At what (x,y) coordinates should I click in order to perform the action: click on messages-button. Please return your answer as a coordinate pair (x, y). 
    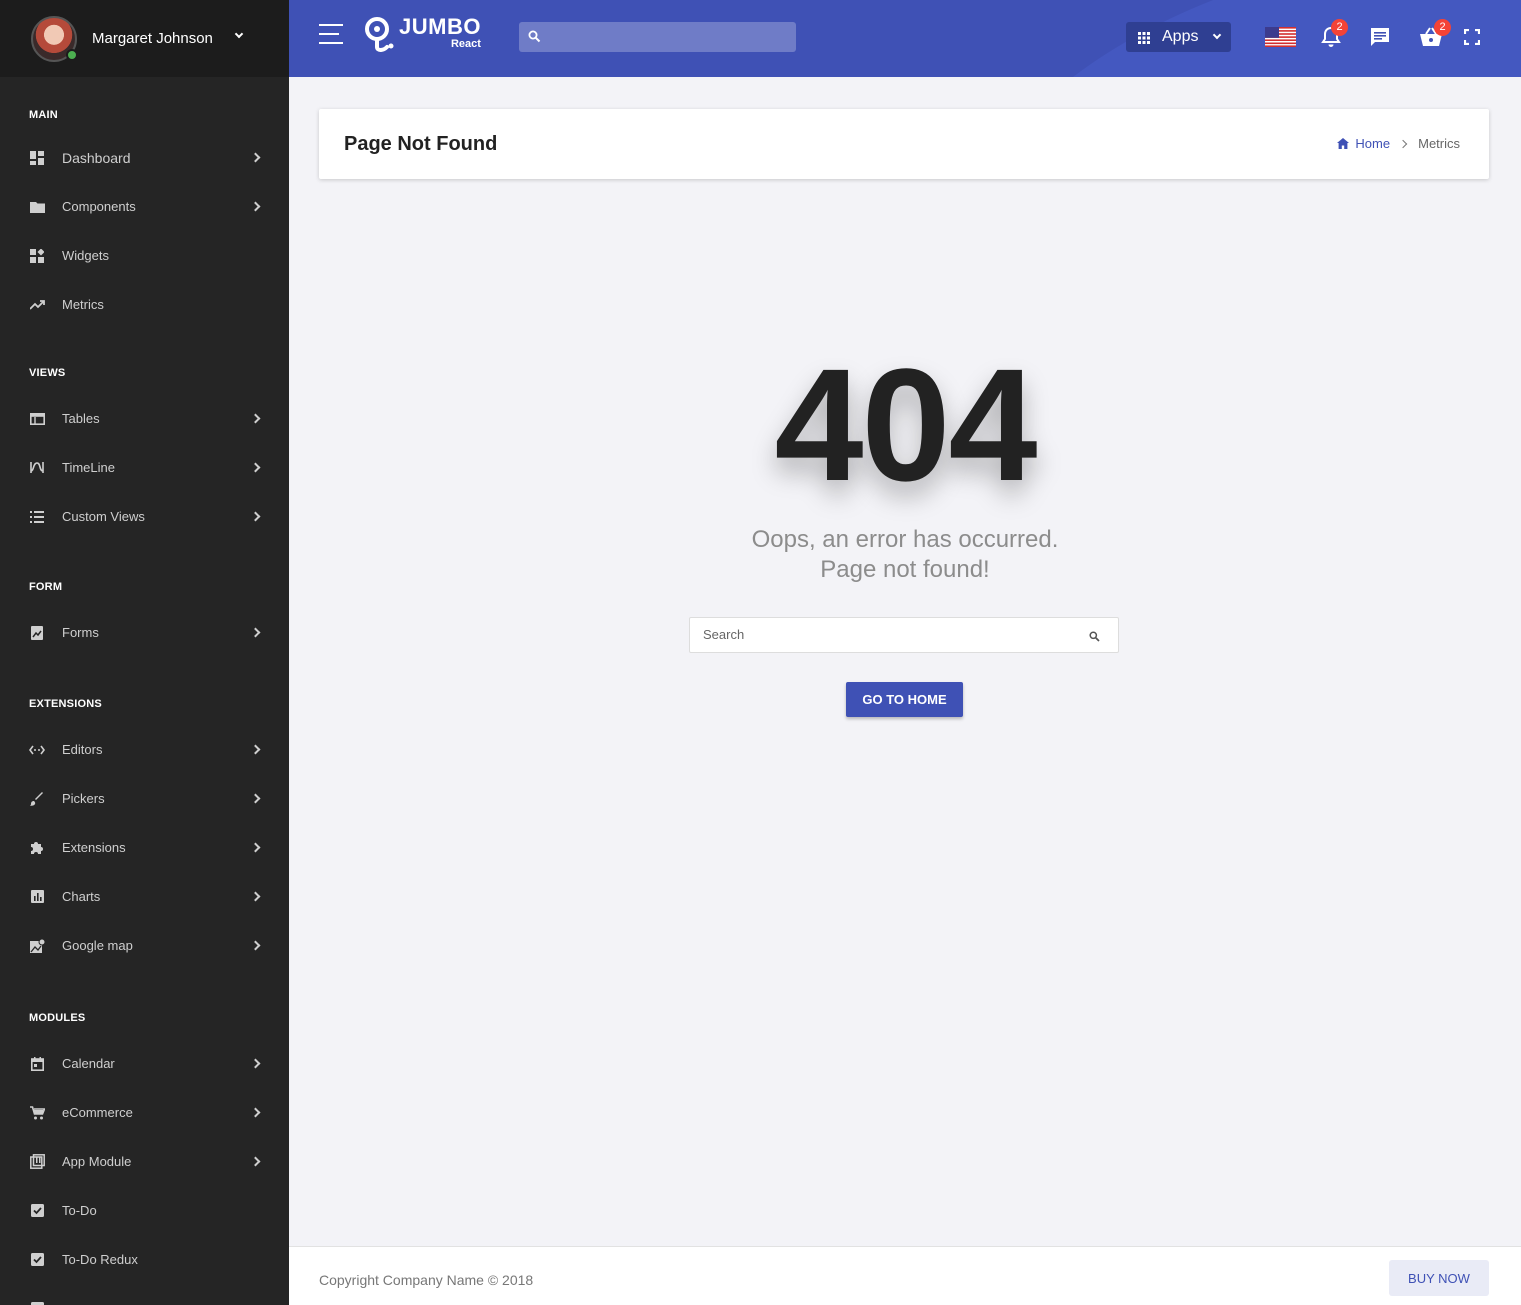
    Looking at the image, I should click on (1380, 37).